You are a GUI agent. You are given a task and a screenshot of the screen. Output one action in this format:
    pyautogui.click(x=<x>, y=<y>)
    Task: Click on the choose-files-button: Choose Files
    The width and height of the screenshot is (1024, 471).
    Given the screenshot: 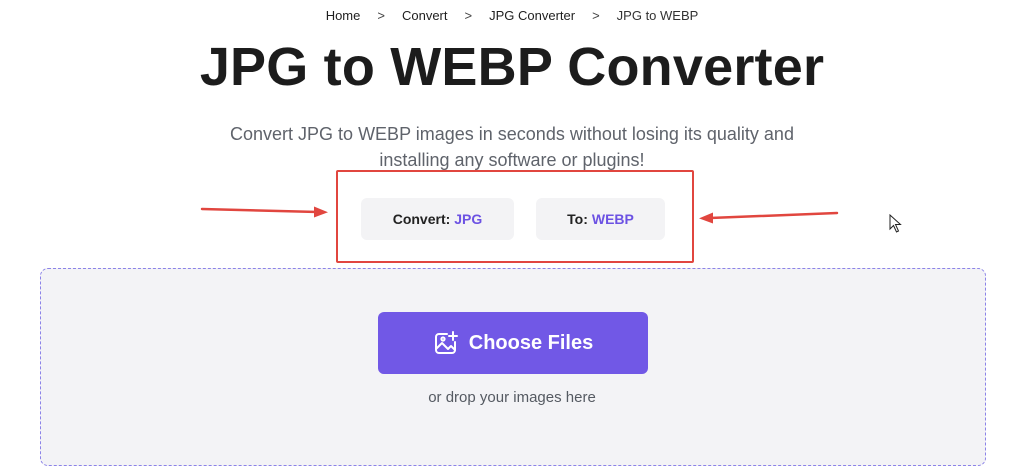 What is the action you would take?
    pyautogui.click(x=513, y=343)
    